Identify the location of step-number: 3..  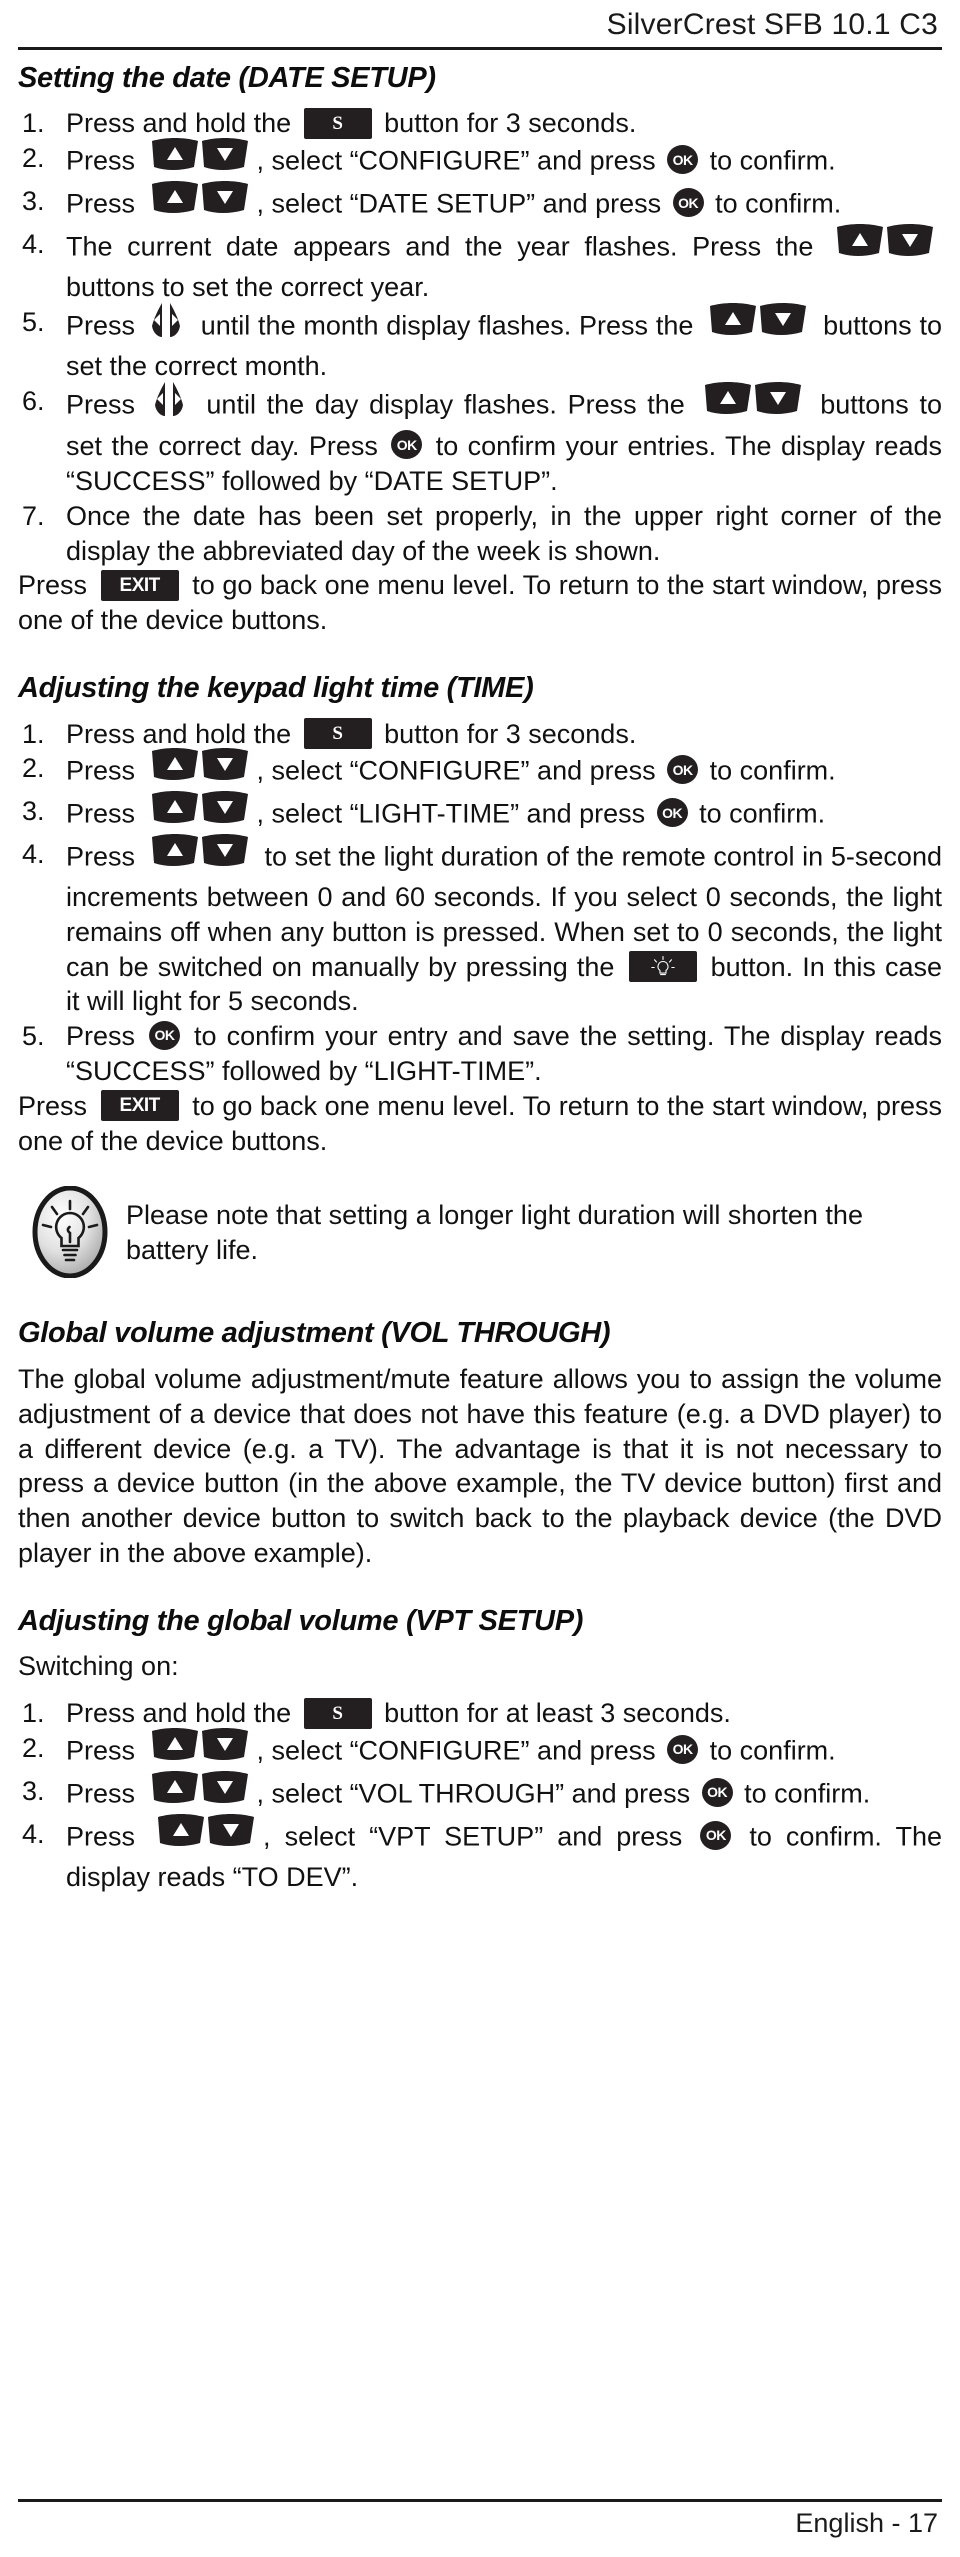
(33, 1790).